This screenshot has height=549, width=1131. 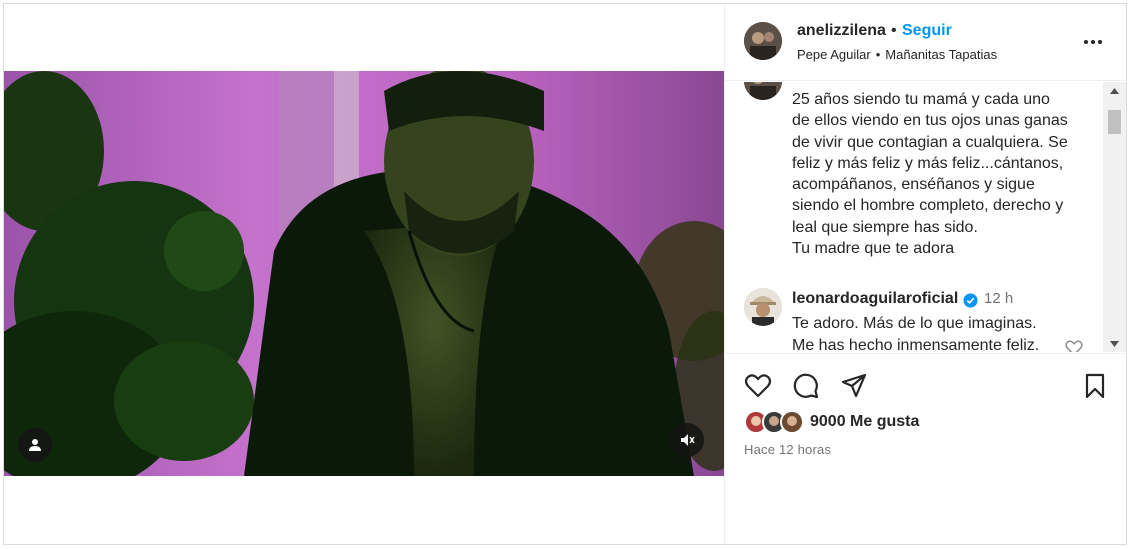 I want to click on post-actions: 9000 Me gusta Hace 12 horas, so click(x=926, y=448).